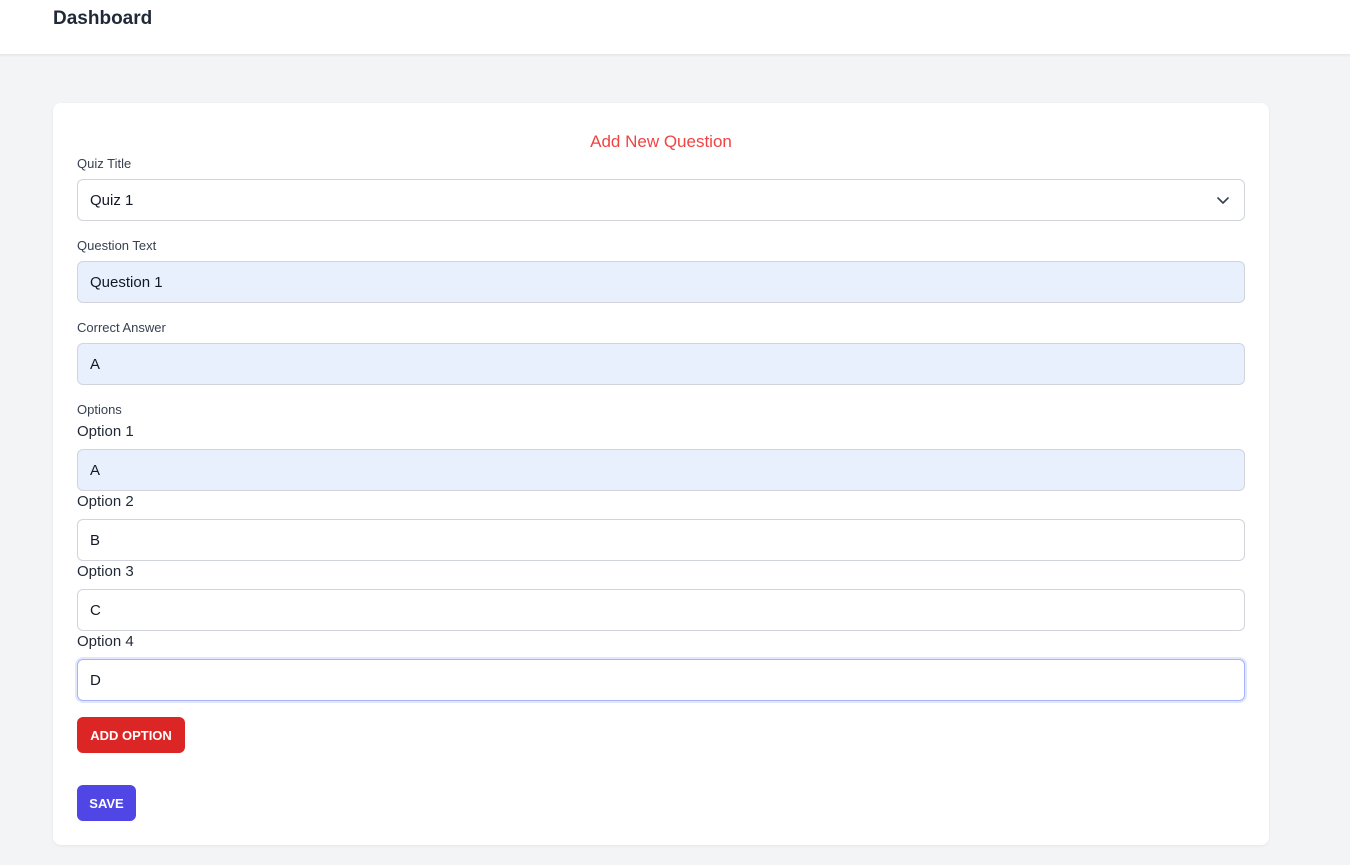  Describe the element at coordinates (104, 163) in the screenshot. I see `quiz-title-label: Quiz Title` at that location.